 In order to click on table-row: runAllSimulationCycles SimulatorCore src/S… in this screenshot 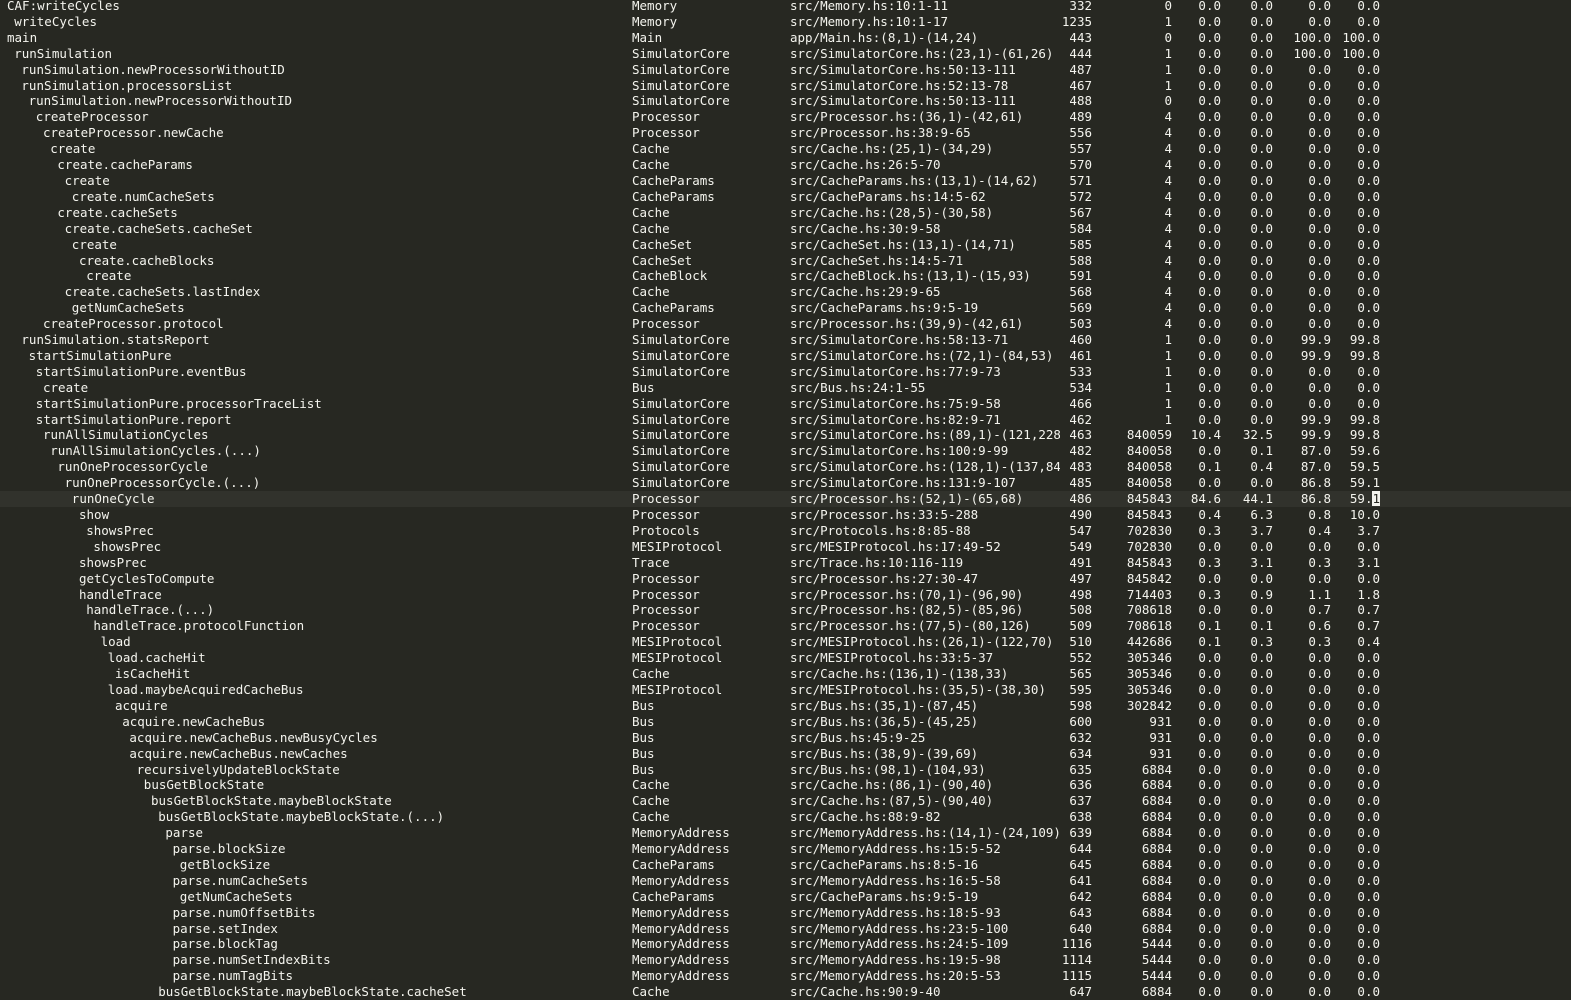, I will do `click(785, 435)`.